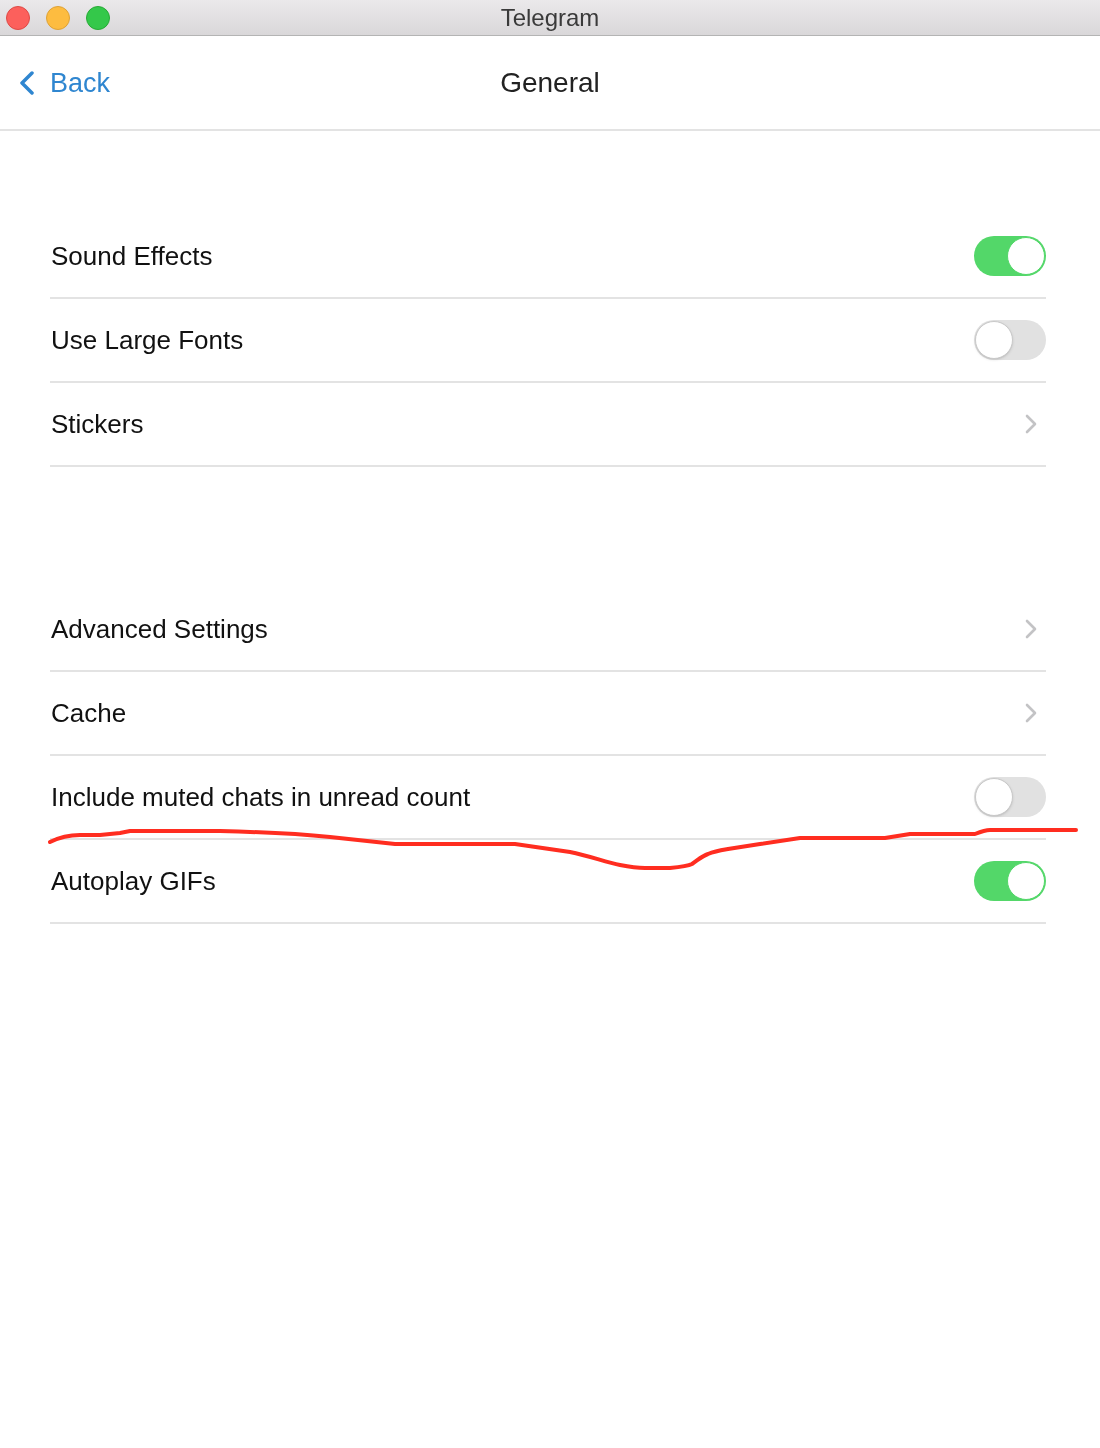  I want to click on setting-label: Use Large Fonts, so click(147, 340).